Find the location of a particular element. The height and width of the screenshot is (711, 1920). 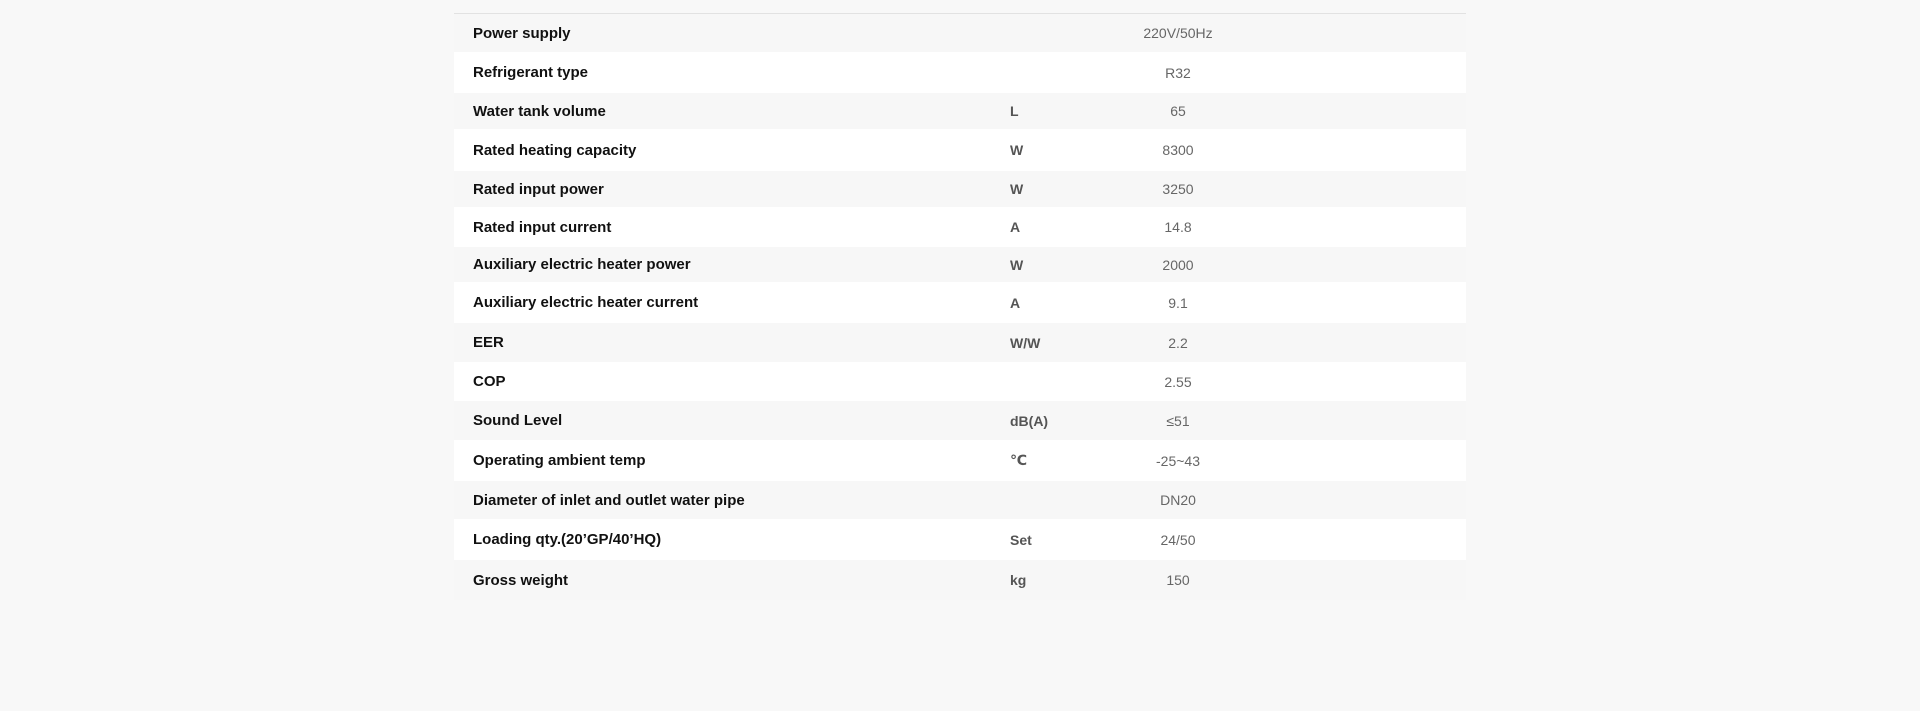

spec-value: ≤51 is located at coordinates (1178, 420).